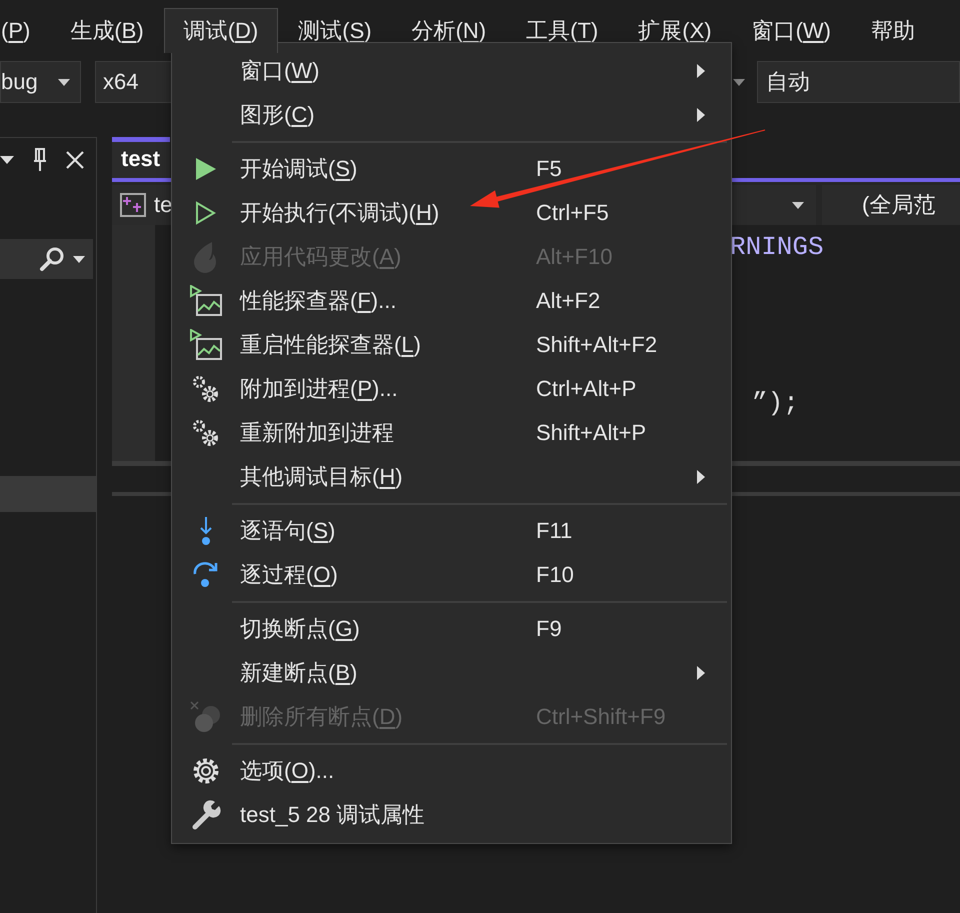 The width and height of the screenshot is (960, 913). Describe the element at coordinates (554, 530) in the screenshot. I see `shortcut-text: F11` at that location.